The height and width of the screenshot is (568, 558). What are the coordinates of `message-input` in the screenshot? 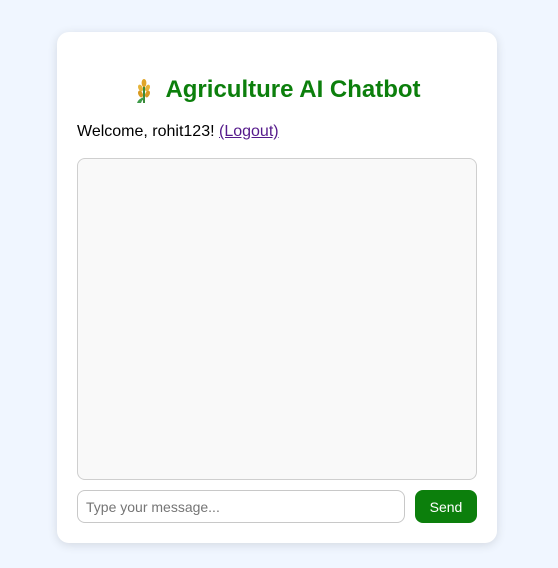 It's located at (241, 506).